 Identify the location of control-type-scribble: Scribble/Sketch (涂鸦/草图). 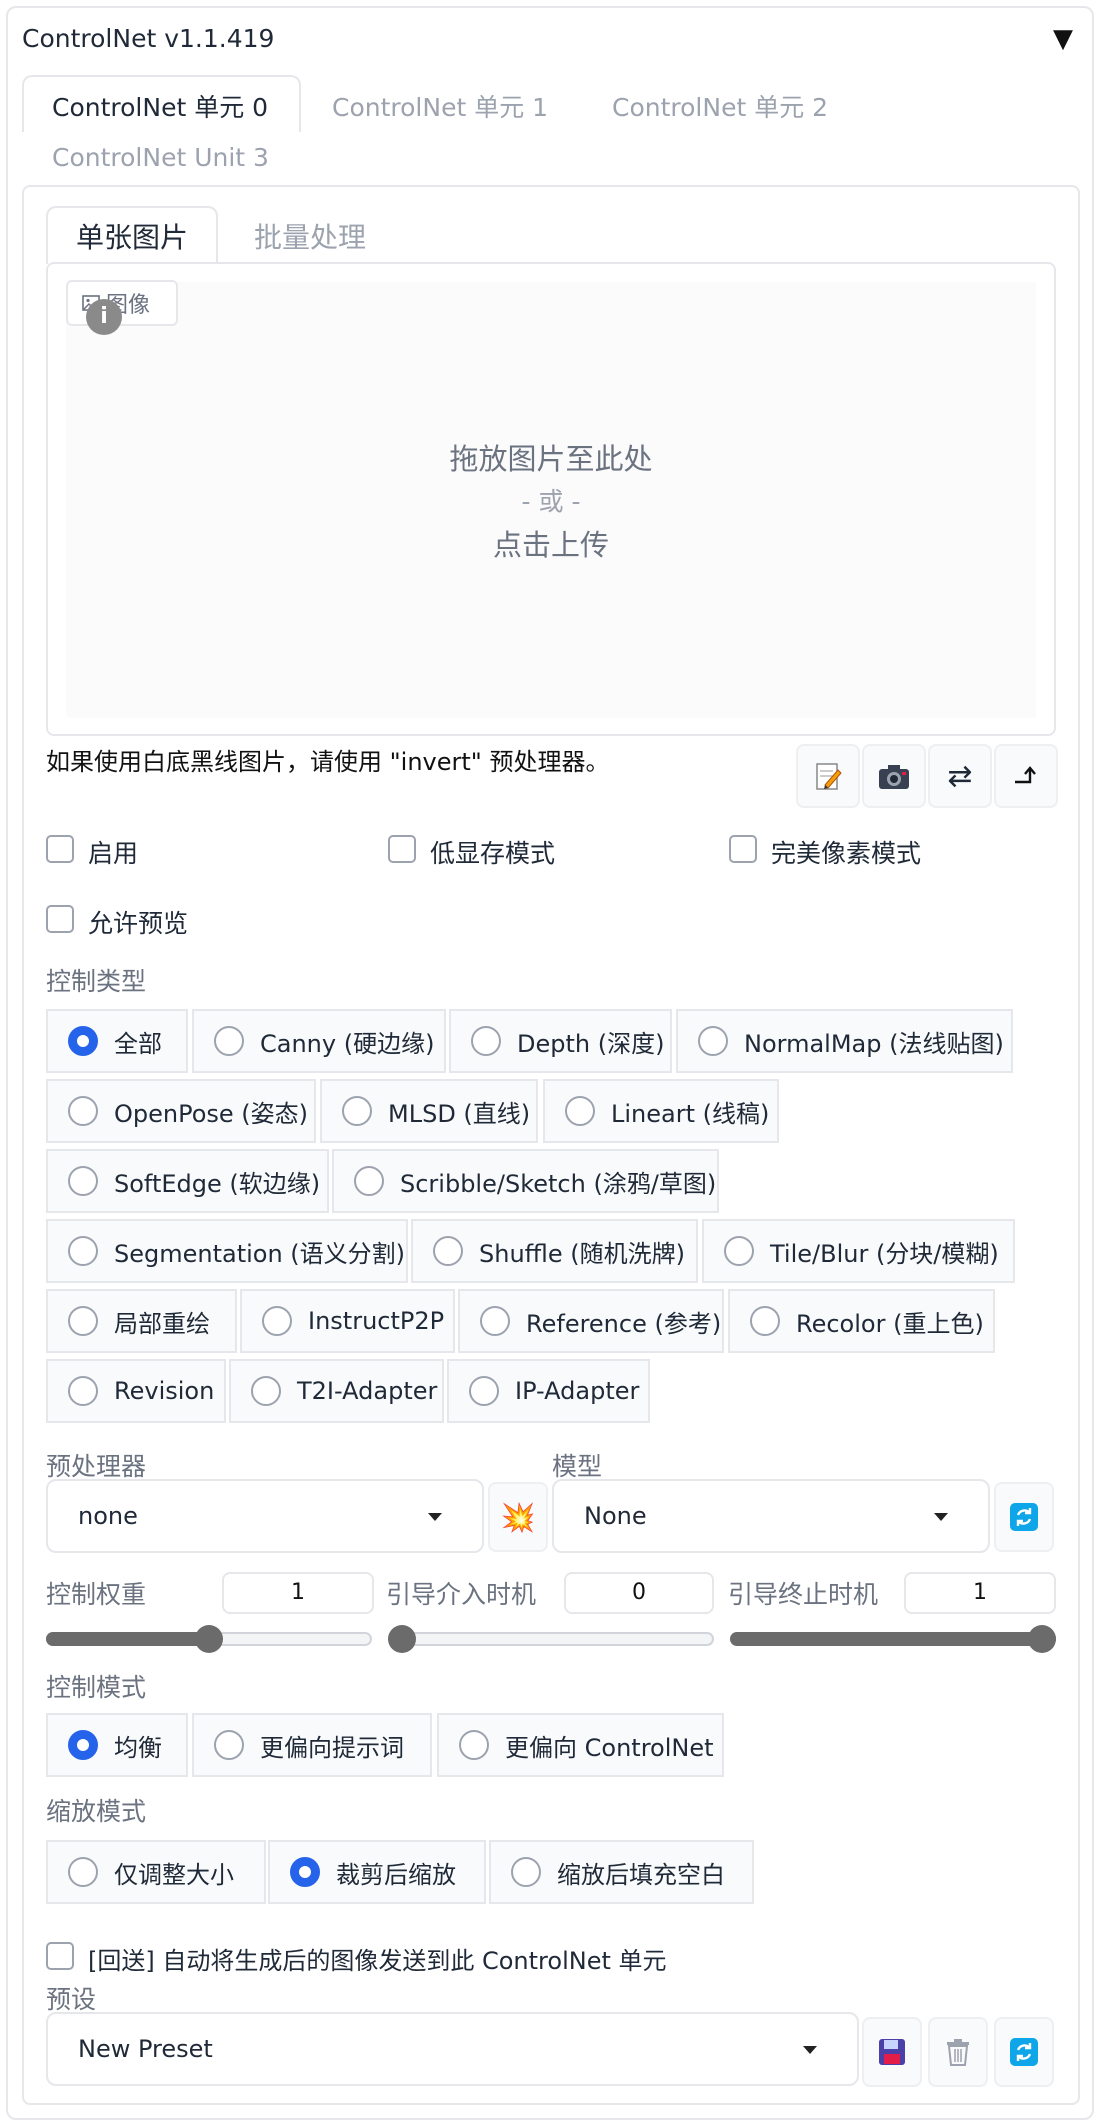
(525, 1181).